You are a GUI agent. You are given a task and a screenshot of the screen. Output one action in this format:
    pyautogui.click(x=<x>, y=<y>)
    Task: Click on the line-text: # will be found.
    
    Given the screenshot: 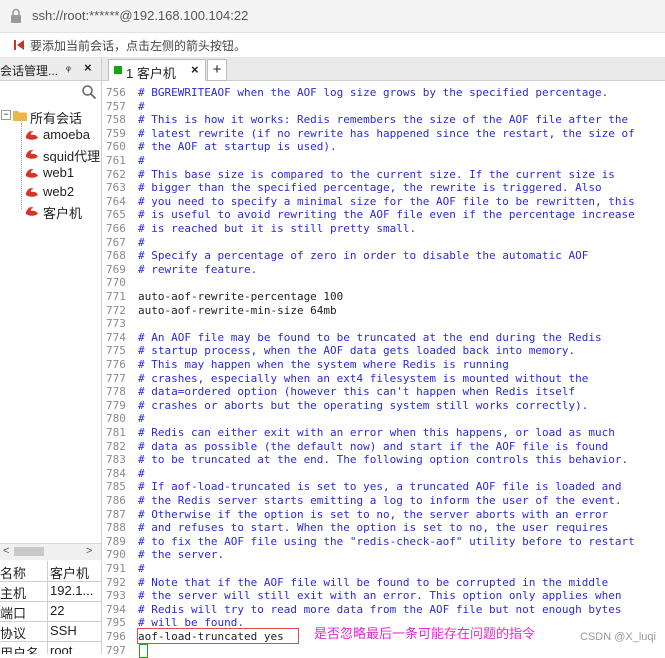 What is the action you would take?
    pyautogui.click(x=191, y=623)
    